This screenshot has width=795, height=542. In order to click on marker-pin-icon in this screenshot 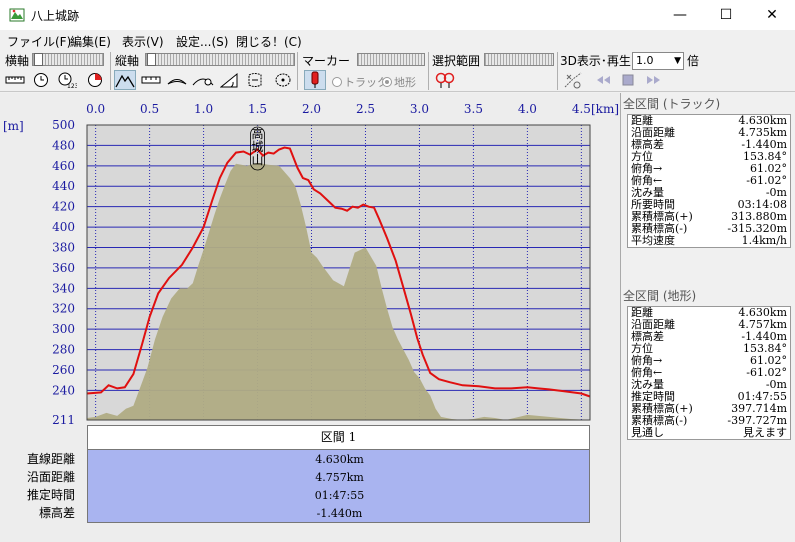, I will do `click(315, 80)`.